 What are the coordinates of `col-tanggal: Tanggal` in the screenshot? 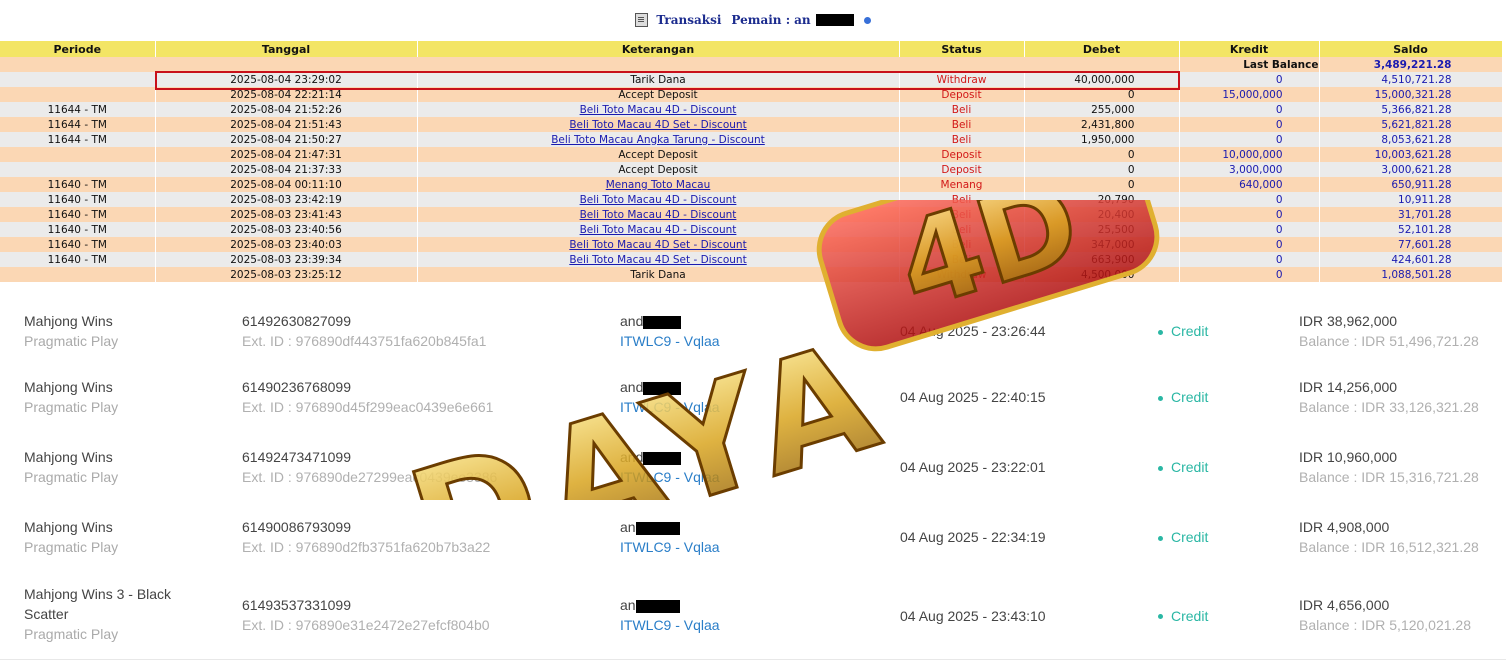 It's located at (286, 49).